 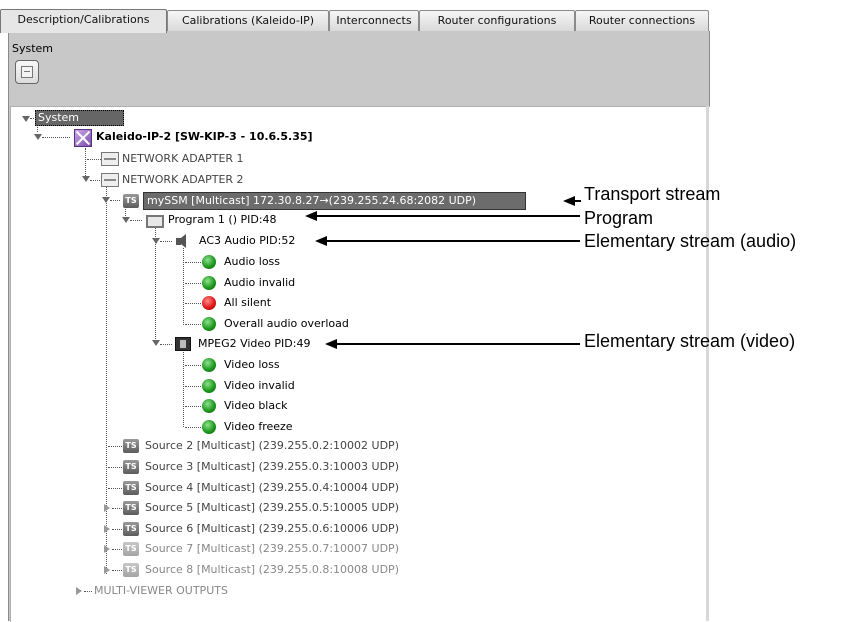 What do you see at coordinates (256, 406) in the screenshot?
I see `alarm-video-black: Video black` at bounding box center [256, 406].